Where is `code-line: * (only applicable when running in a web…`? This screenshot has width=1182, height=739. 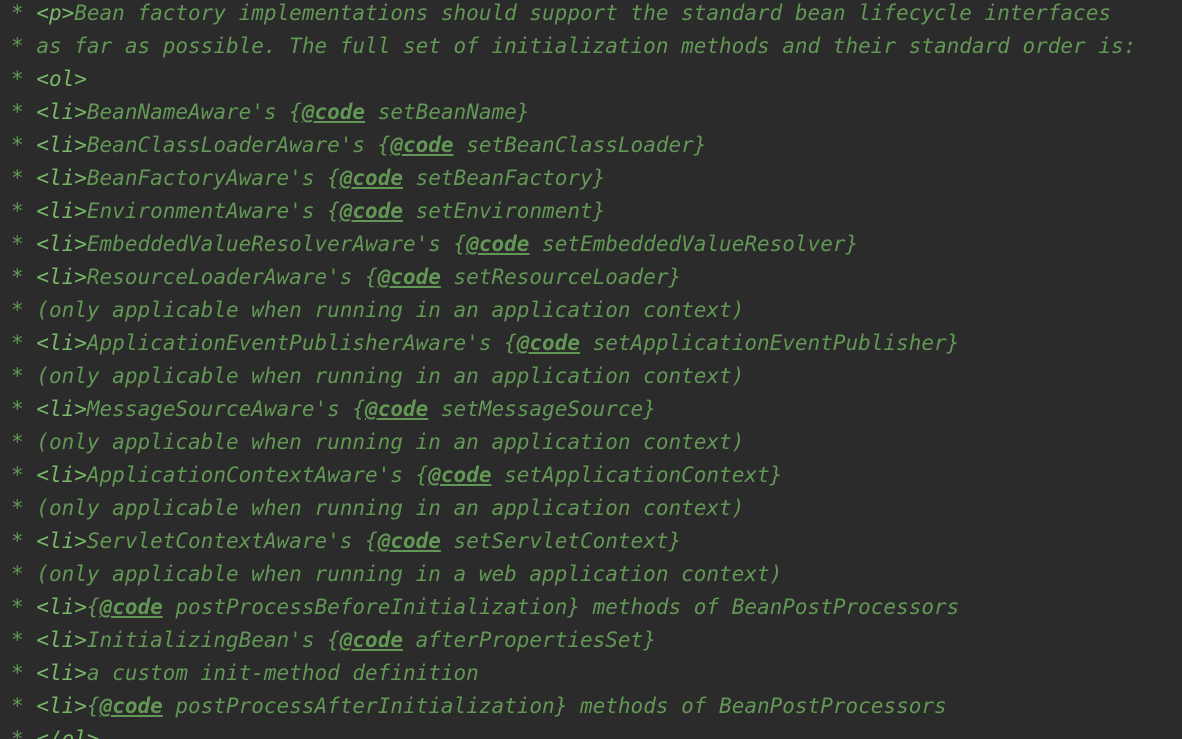
code-line: * (only applicable when running in a web… is located at coordinates (573, 574).